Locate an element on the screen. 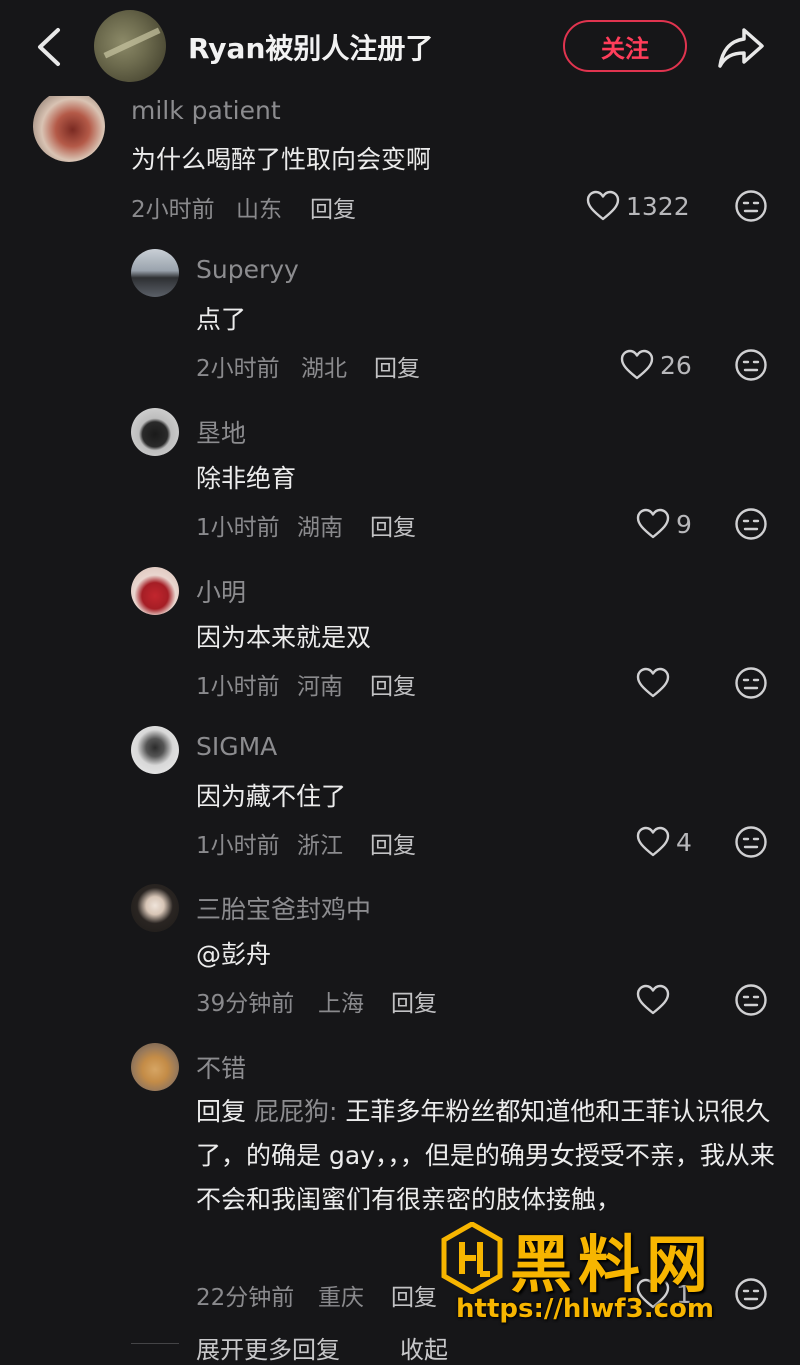 The image size is (800, 1365). reply-prefix: 回复 is located at coordinates (221, 1111).